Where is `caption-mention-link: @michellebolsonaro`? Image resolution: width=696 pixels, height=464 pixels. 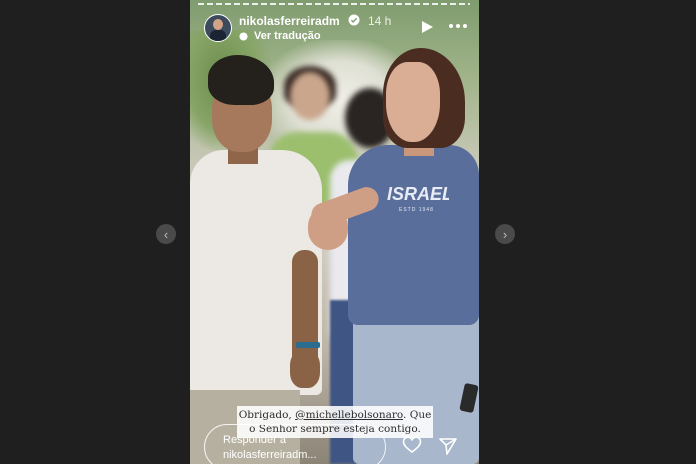 caption-mention-link: @michellebolsonaro is located at coordinates (349, 415).